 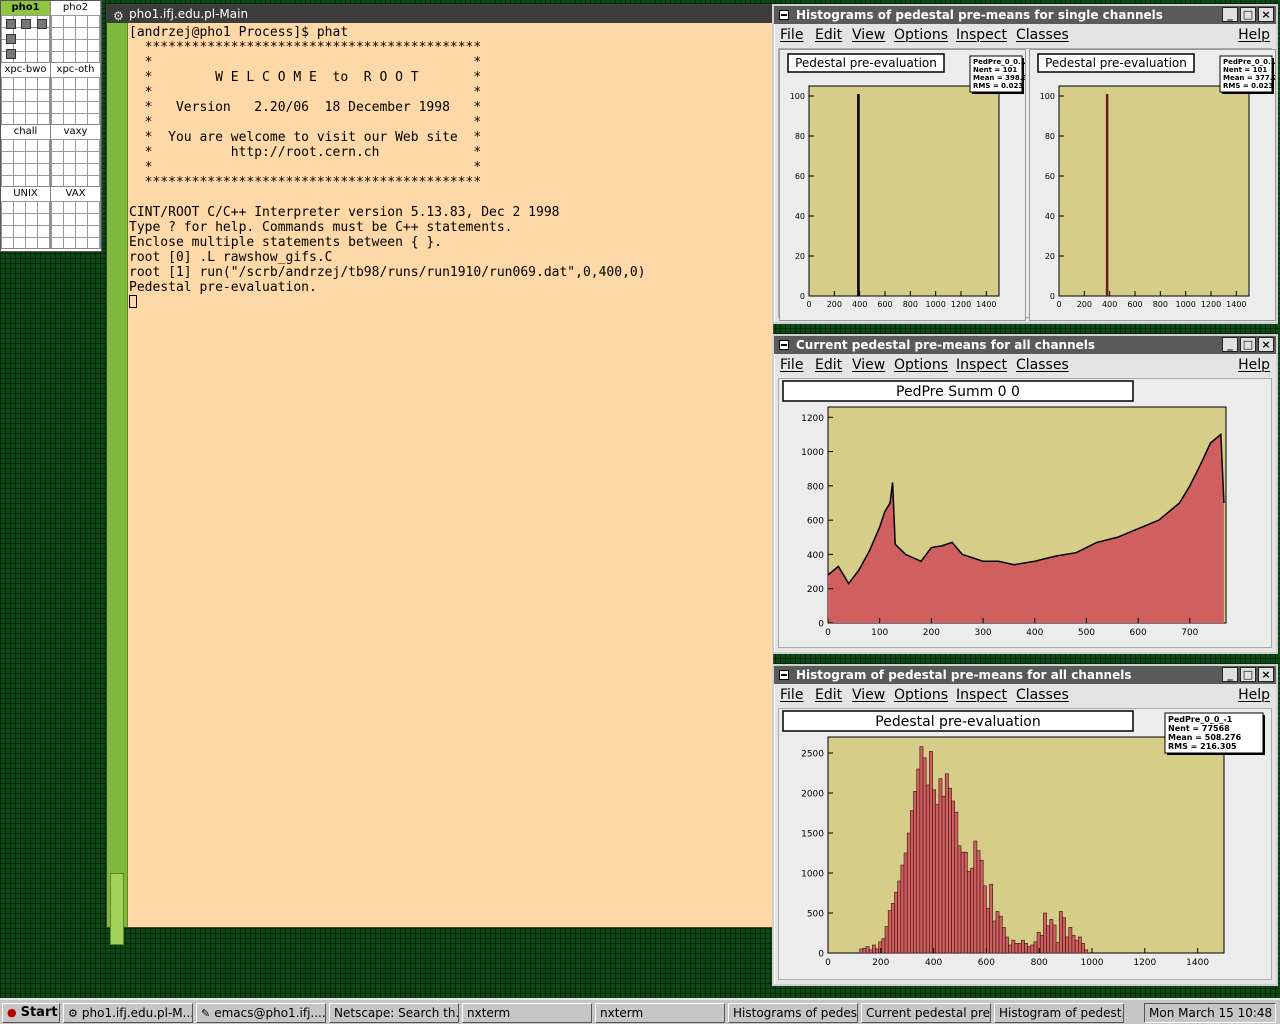 What do you see at coordinates (26, 156) in the screenshot?
I see `pager-desktop-chall: chall` at bounding box center [26, 156].